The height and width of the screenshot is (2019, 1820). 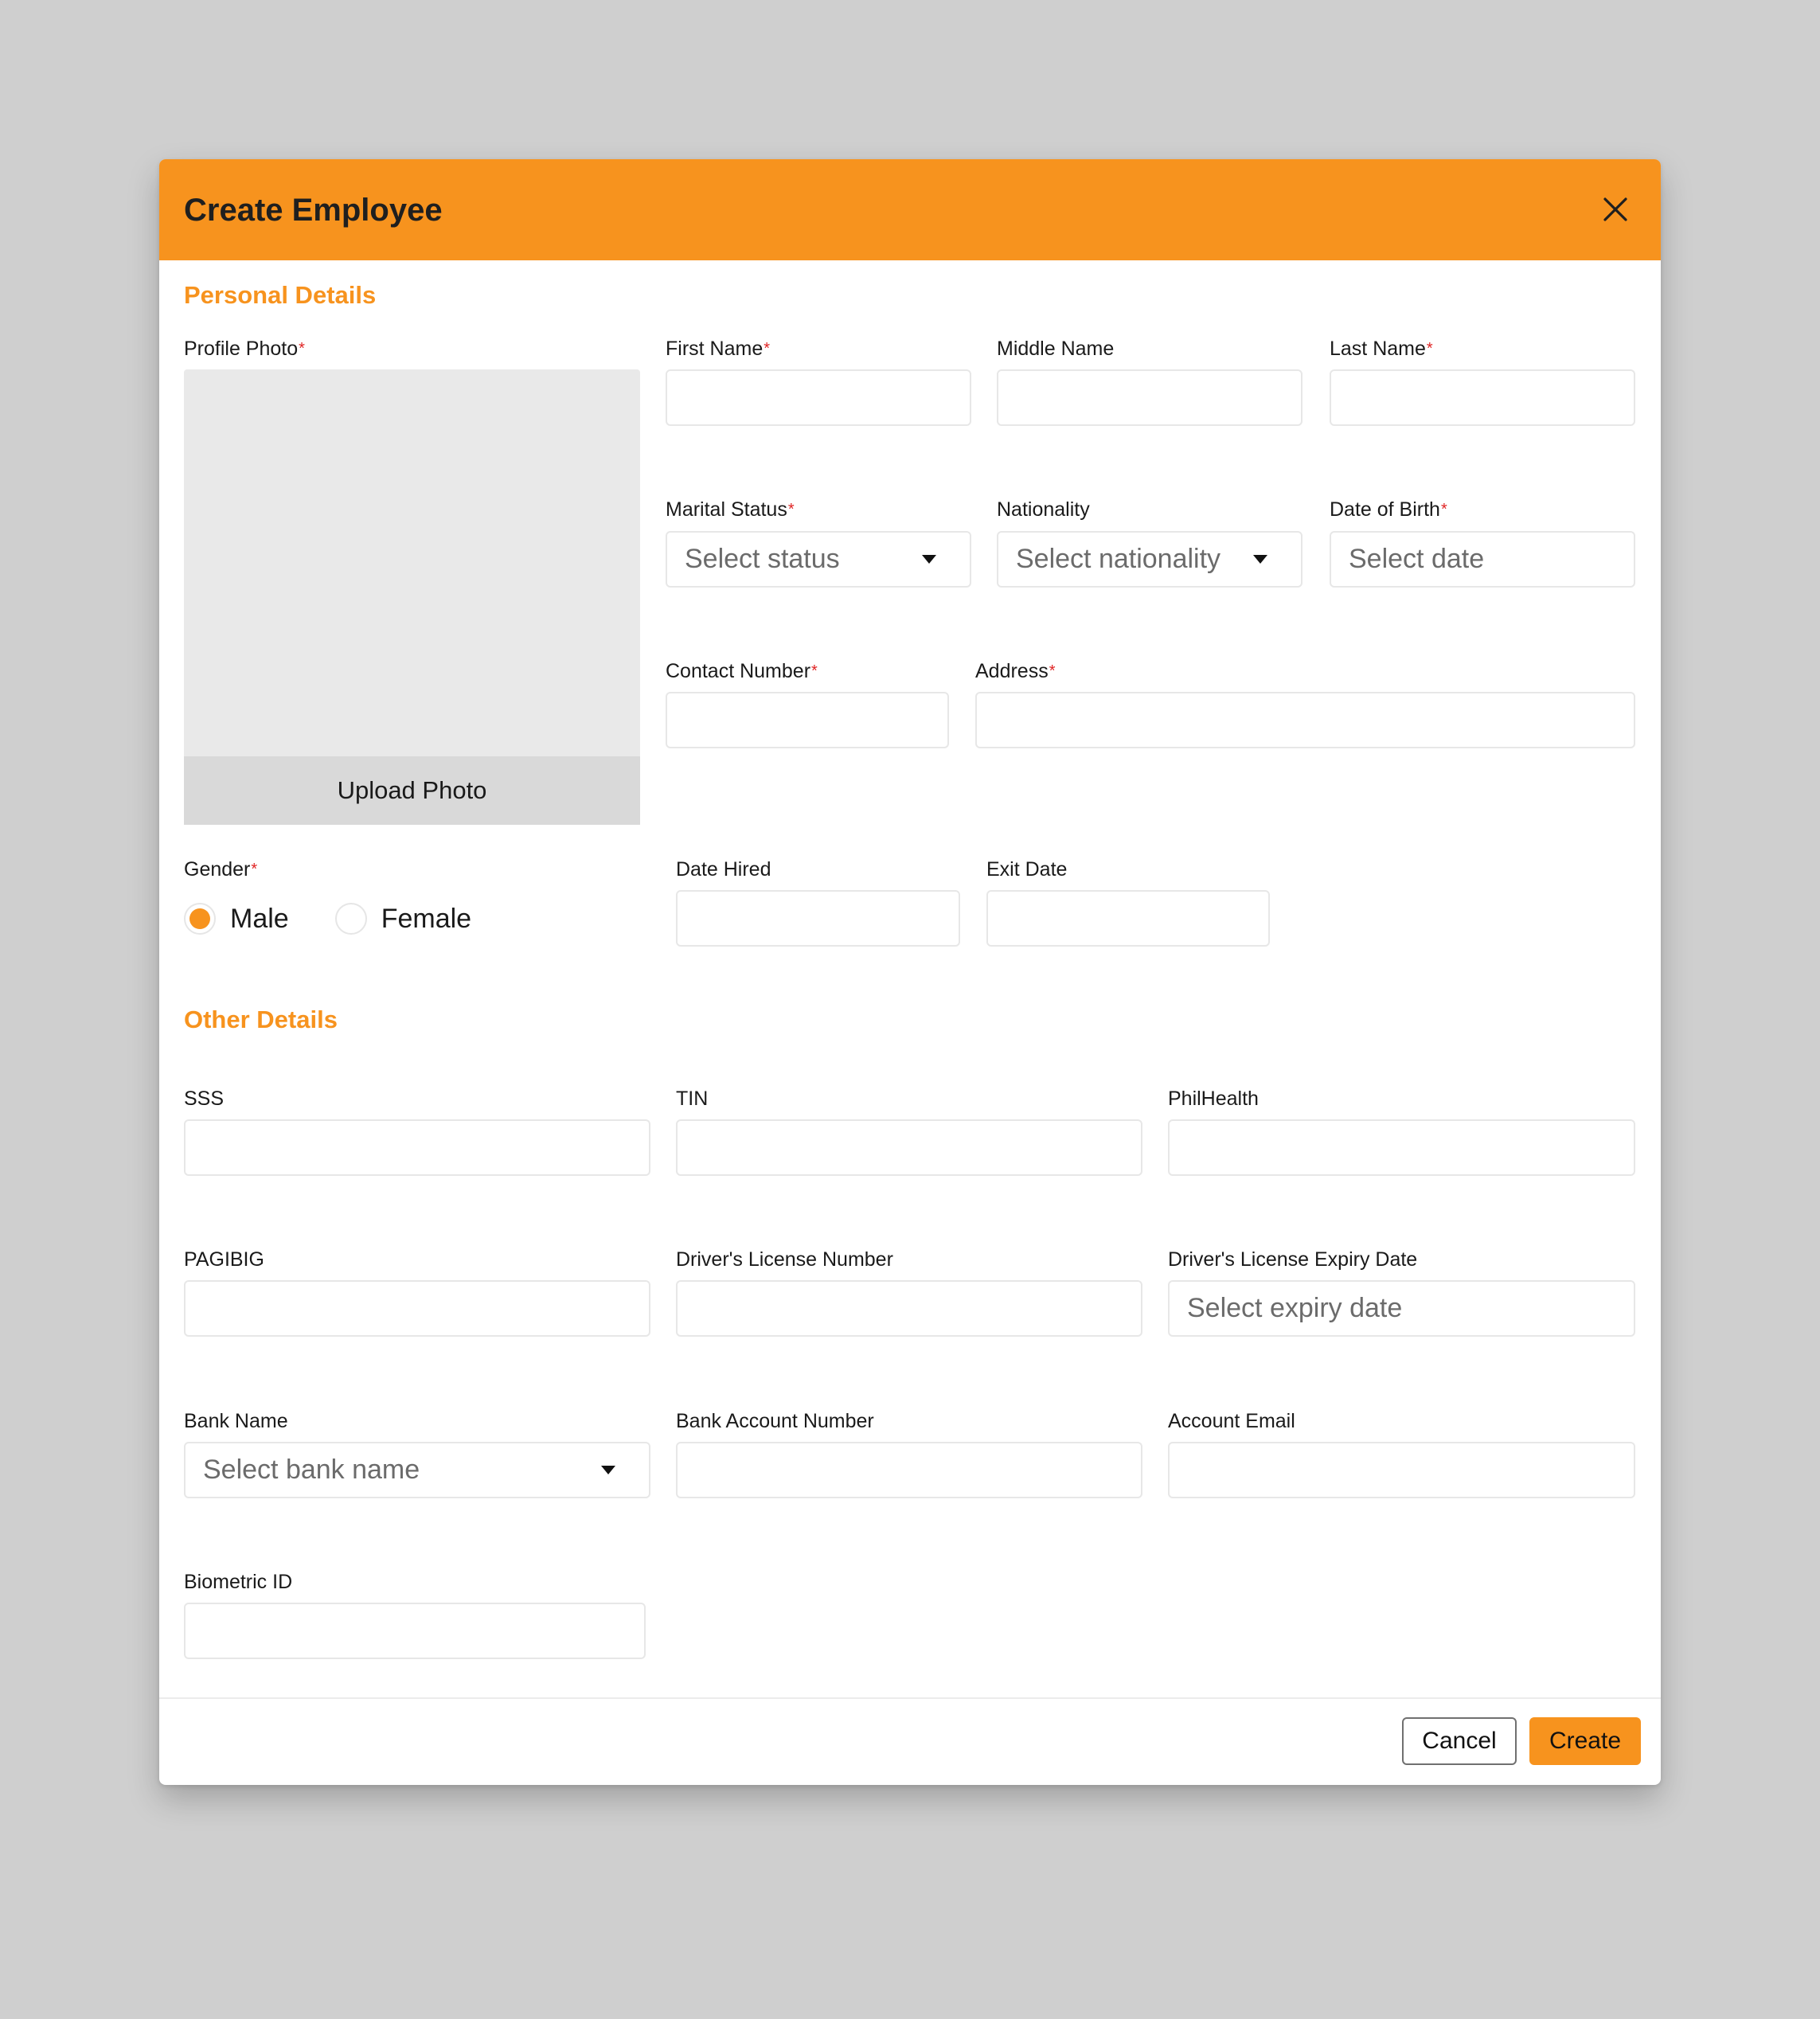 What do you see at coordinates (1027, 870) in the screenshot?
I see `exit-date-label: Exit Date` at bounding box center [1027, 870].